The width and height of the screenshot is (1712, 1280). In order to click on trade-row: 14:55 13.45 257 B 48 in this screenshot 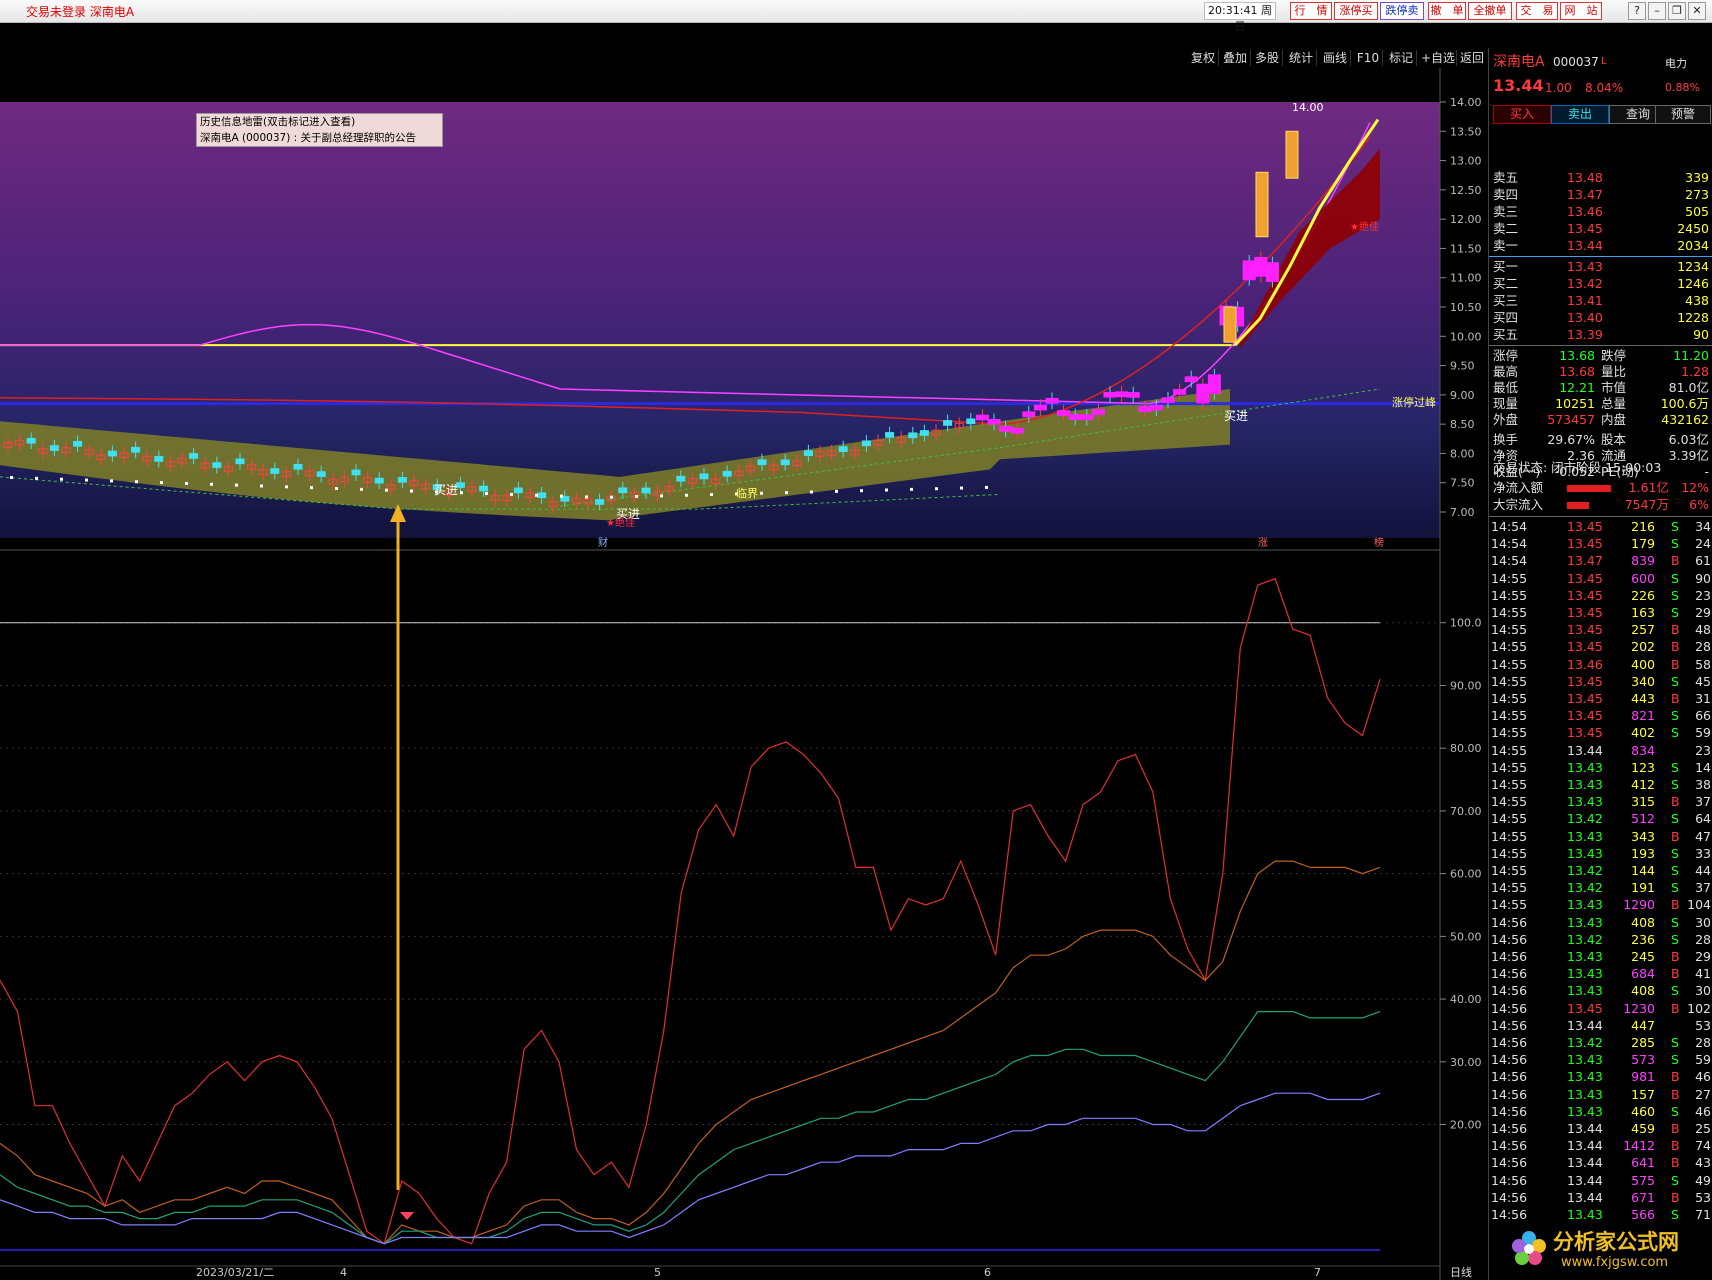, I will do `click(1600, 630)`.